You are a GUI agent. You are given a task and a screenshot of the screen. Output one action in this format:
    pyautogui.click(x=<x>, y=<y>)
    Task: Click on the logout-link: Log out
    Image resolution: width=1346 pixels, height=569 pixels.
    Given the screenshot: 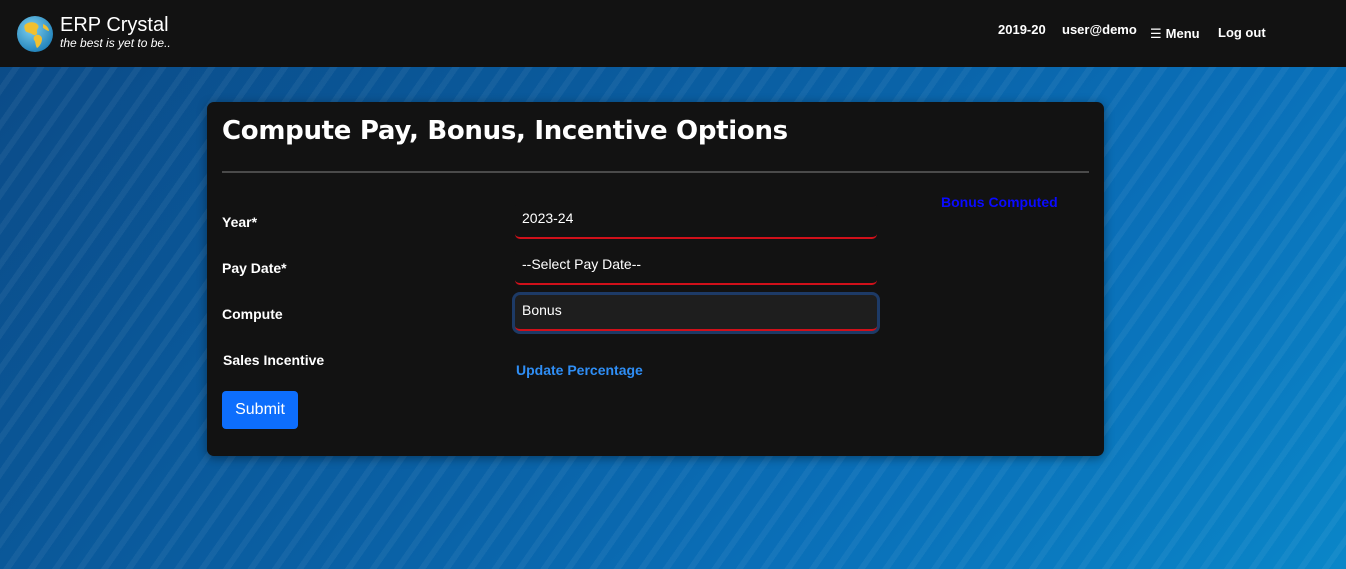 What is the action you would take?
    pyautogui.click(x=1242, y=32)
    